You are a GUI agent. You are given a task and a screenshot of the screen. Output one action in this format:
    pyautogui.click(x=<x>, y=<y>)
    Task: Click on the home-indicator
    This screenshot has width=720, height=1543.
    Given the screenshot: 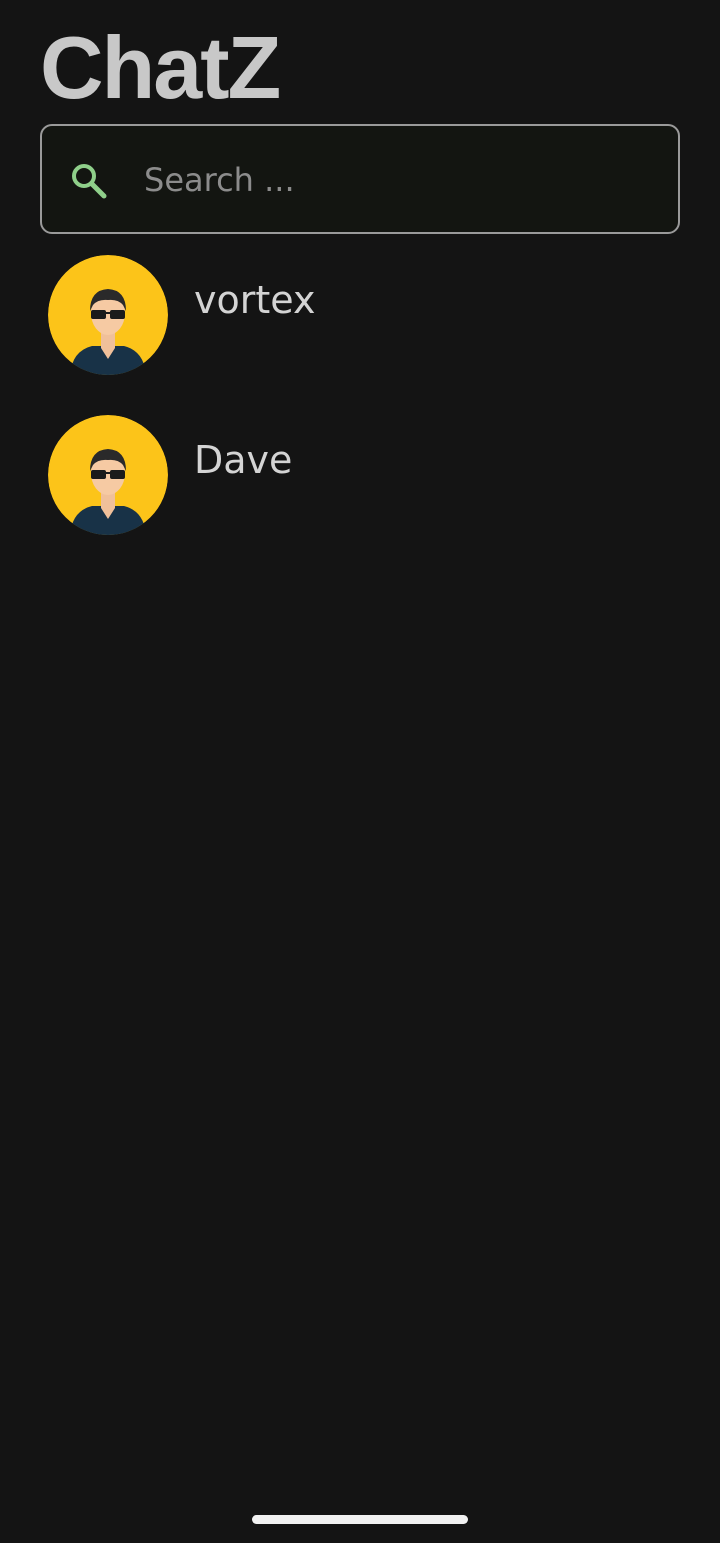 What is the action you would take?
    pyautogui.click(x=360, y=1519)
    